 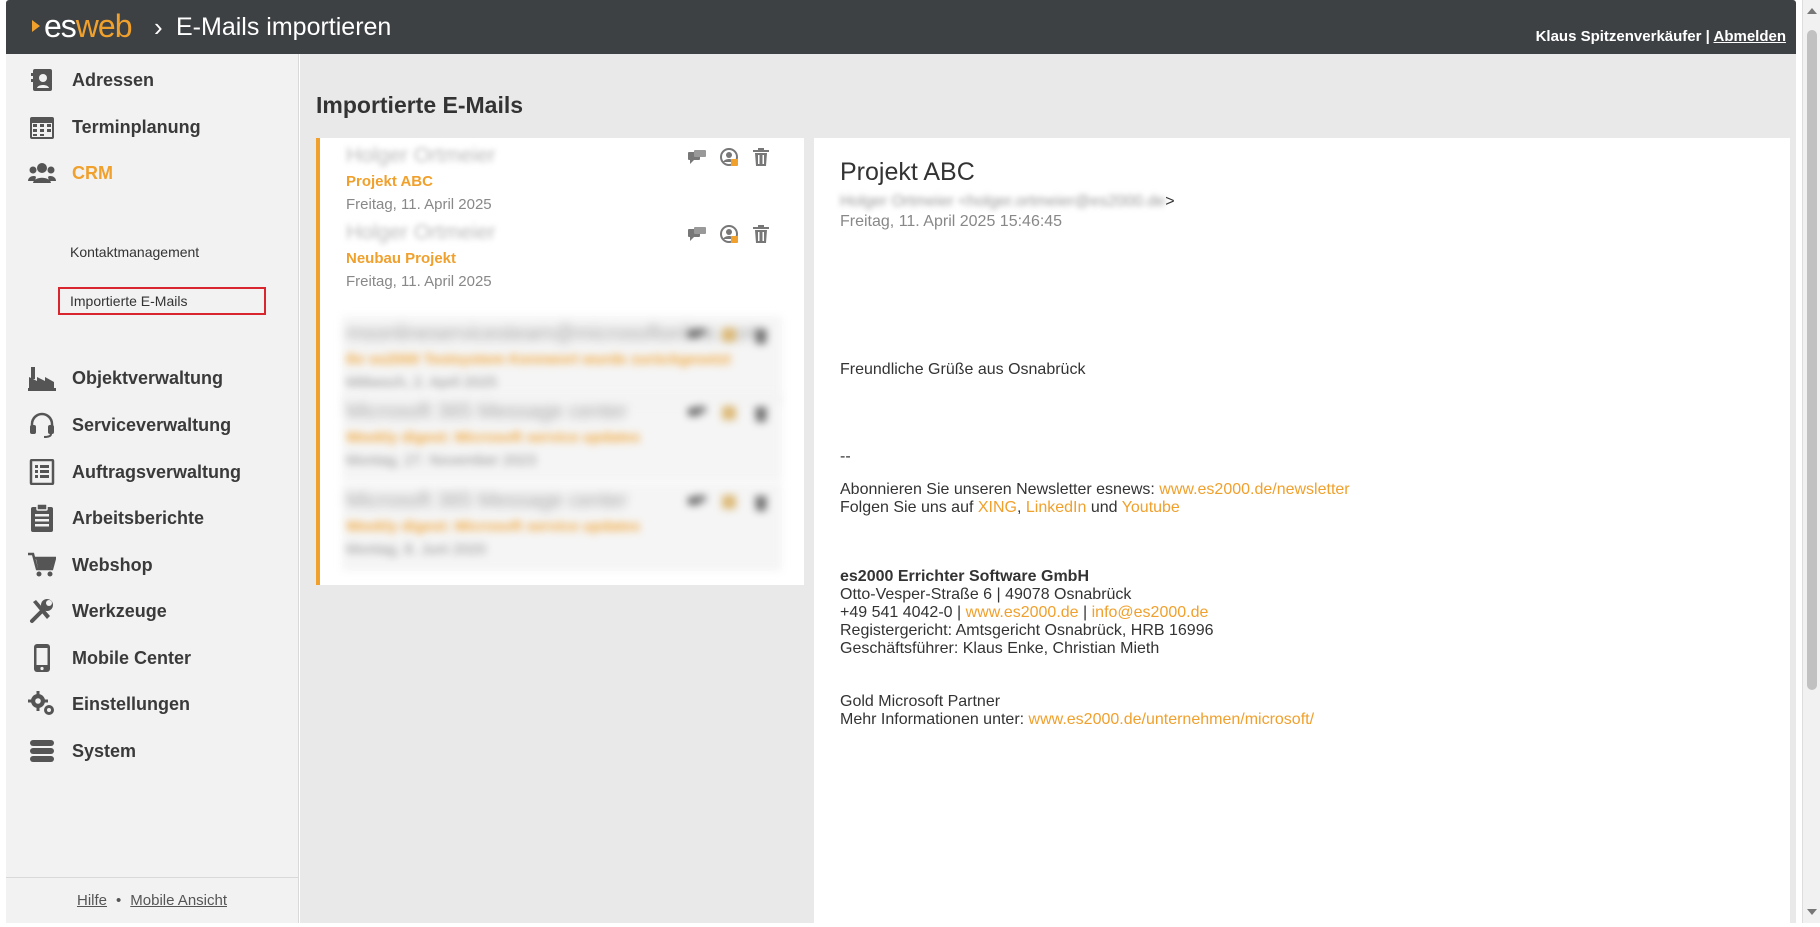 What do you see at coordinates (104, 25) in the screenshot?
I see `logo-web-text: web` at bounding box center [104, 25].